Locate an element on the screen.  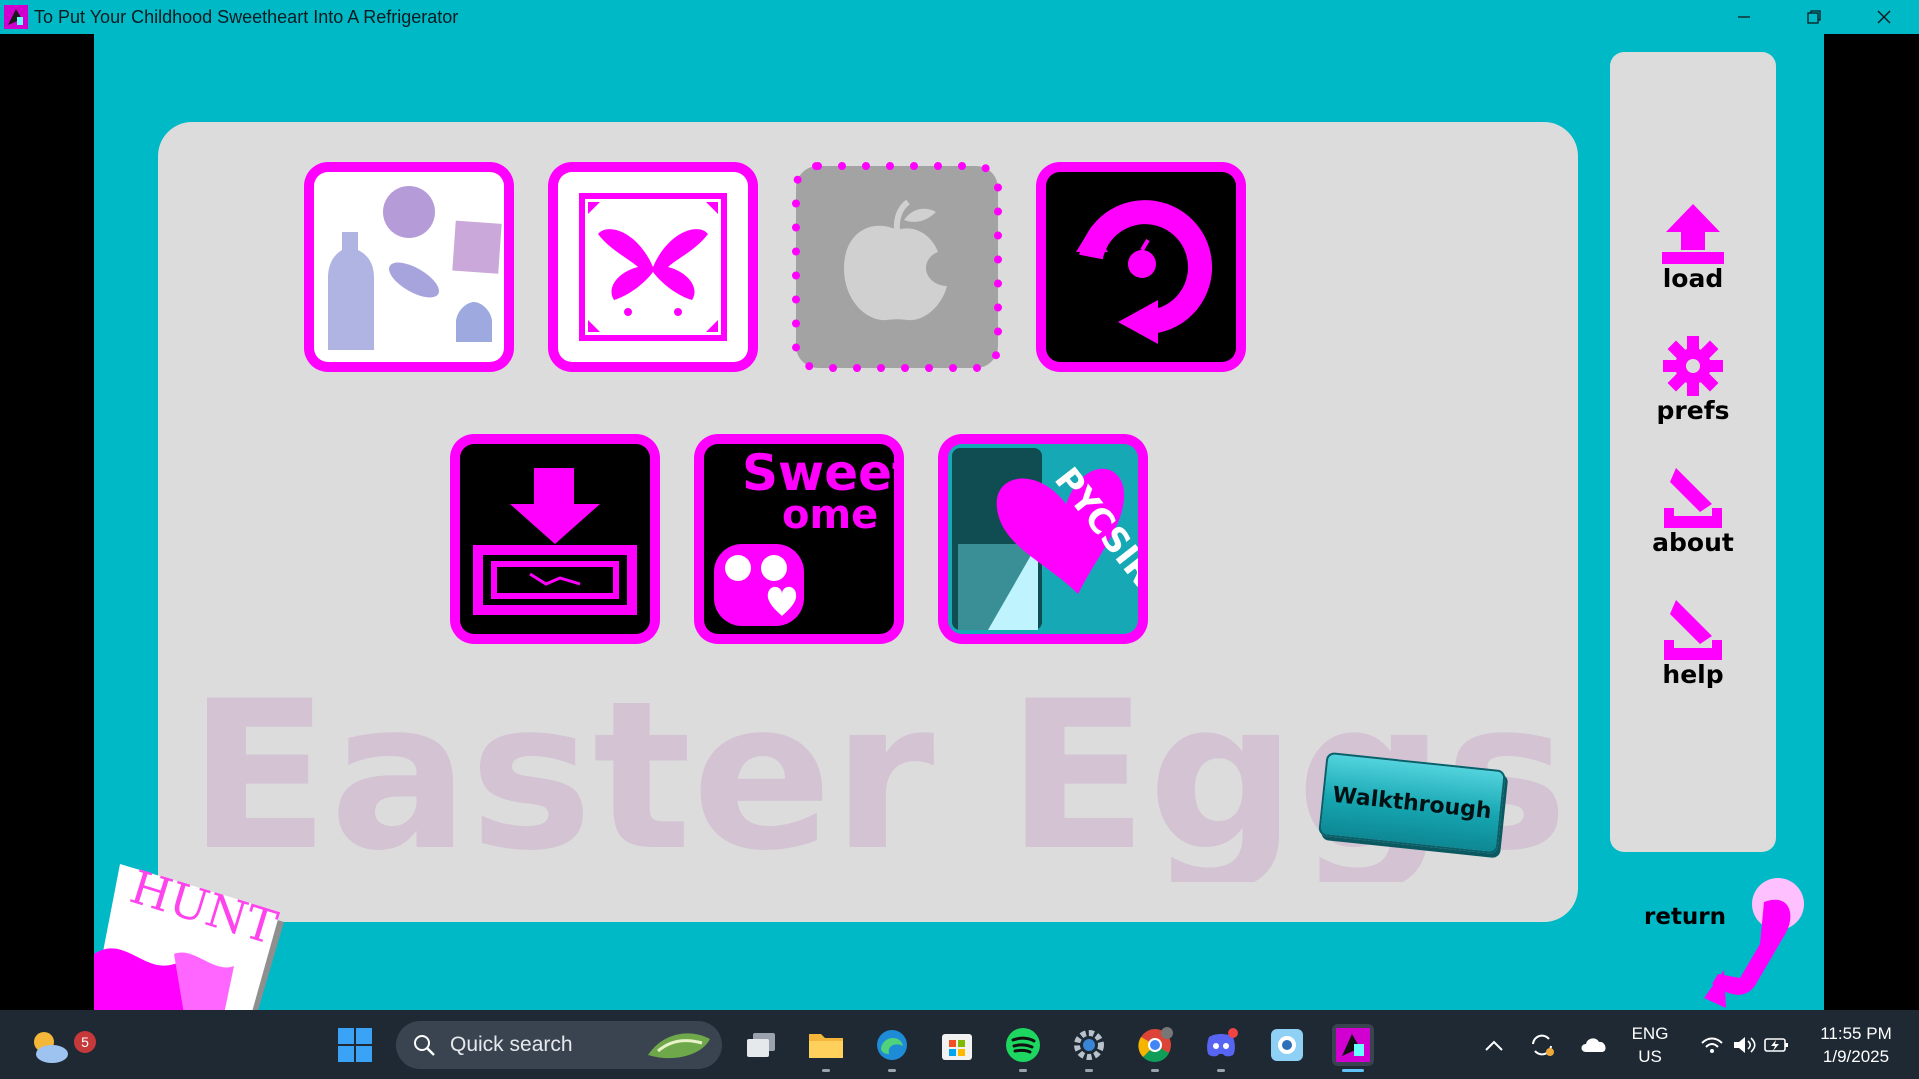
wifi-icon is located at coordinates (1712, 1045).